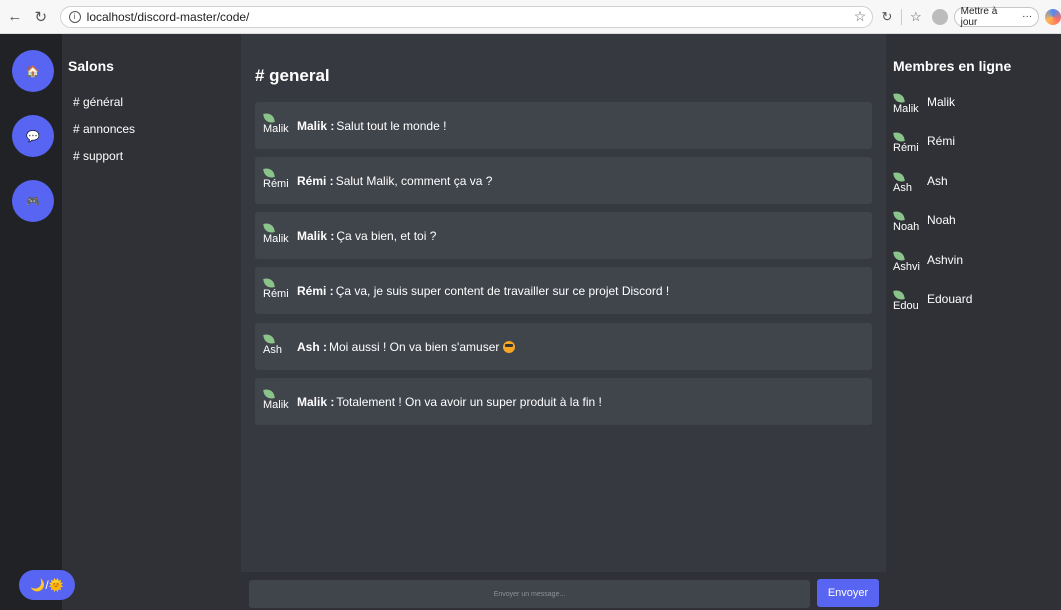  I want to click on theme-toggle-button: 🌙/🌞, so click(47, 585).